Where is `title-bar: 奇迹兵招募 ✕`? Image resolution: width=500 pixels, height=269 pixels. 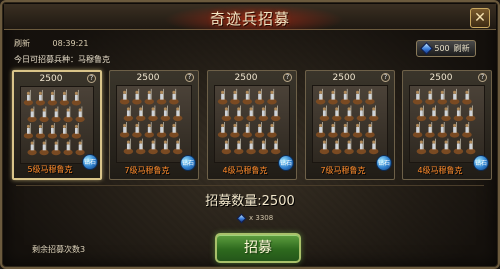
title-bar: 奇迹兵招募 ✕ is located at coordinates (250, 17).